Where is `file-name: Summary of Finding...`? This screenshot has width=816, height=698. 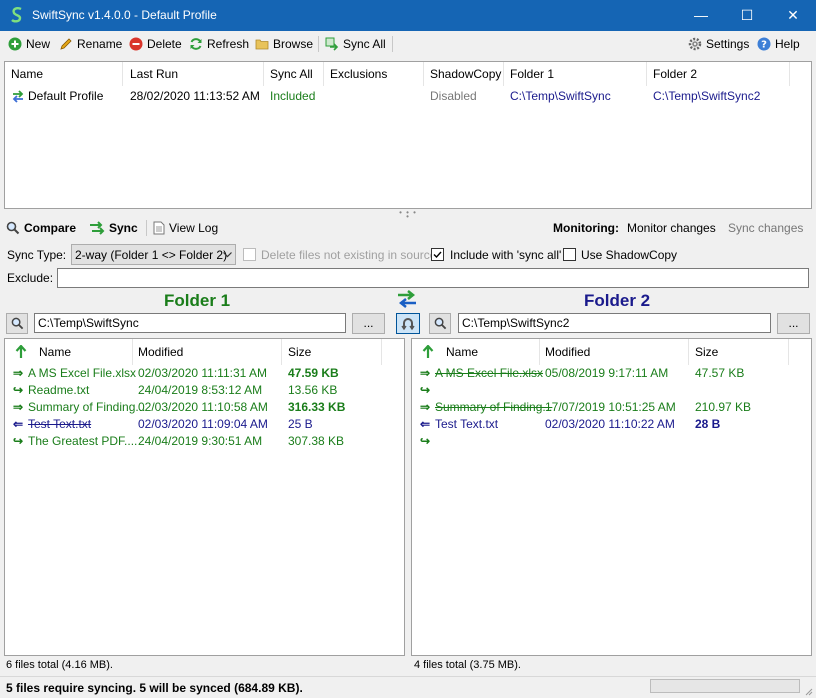 file-name: Summary of Finding... is located at coordinates (87, 407).